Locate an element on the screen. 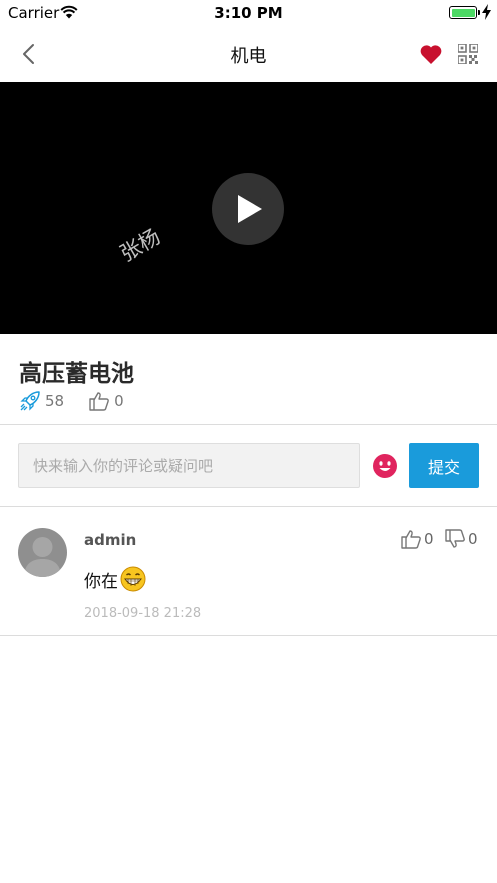 The width and height of the screenshot is (497, 883). status-bar: Carrier 3:10 PM is located at coordinates (248, 13).